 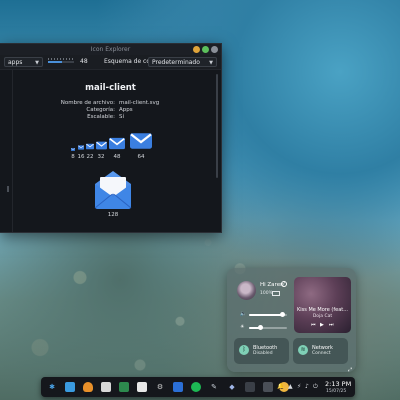 What do you see at coordinates (331, 325) in the screenshot?
I see `next-track-icon: ⏭` at bounding box center [331, 325].